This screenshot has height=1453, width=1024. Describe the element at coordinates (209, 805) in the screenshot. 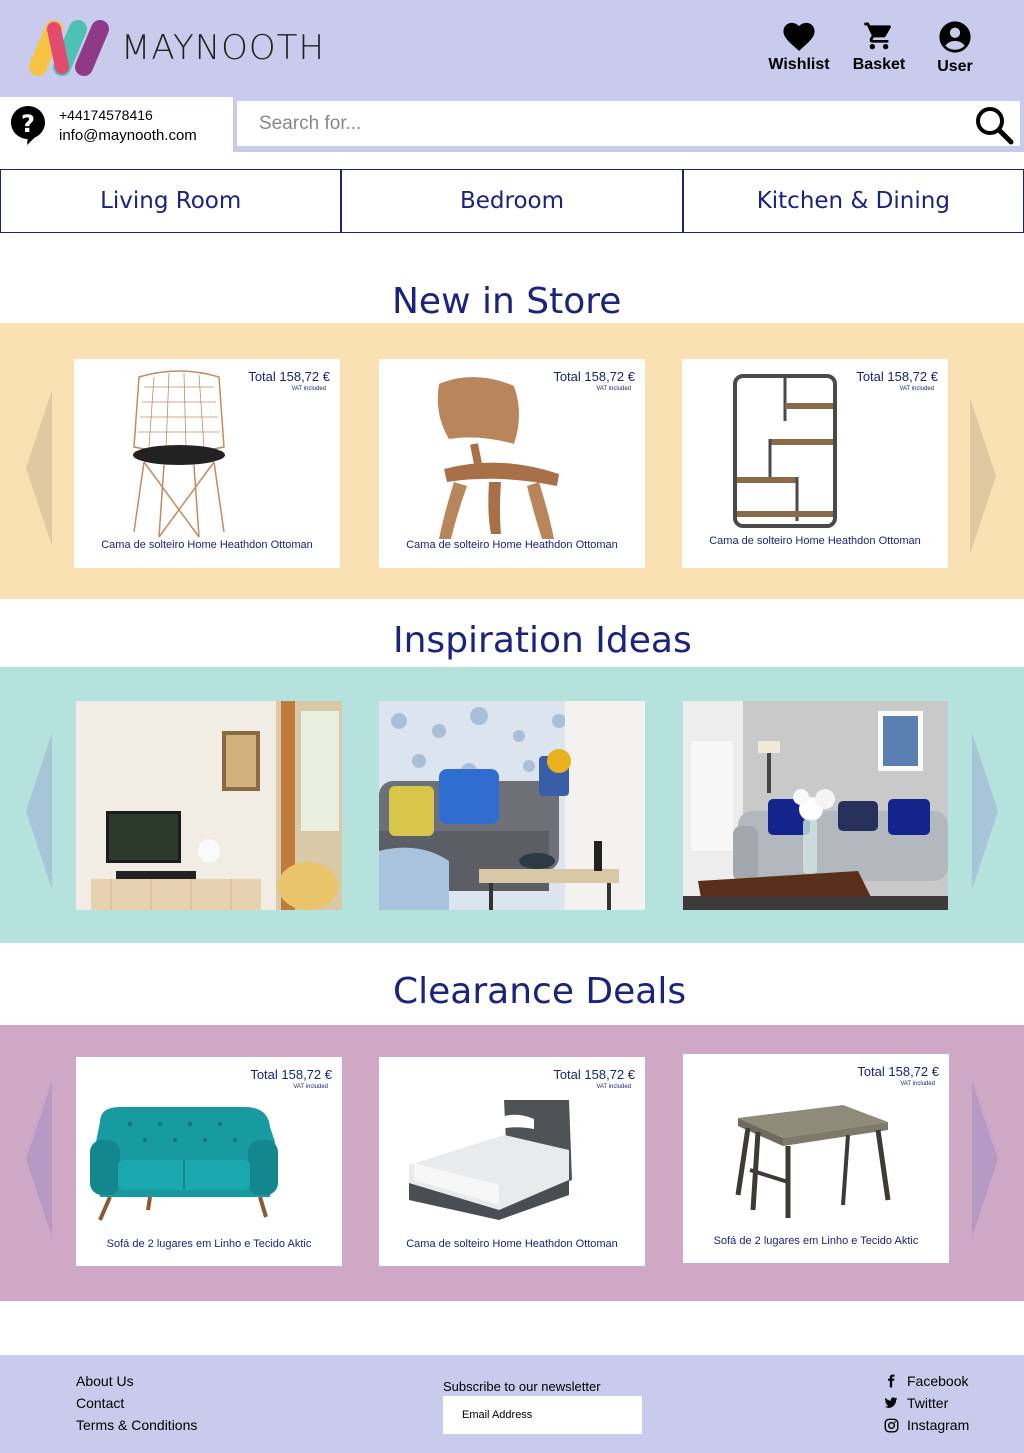

I see `living-room-tv-photo` at that location.